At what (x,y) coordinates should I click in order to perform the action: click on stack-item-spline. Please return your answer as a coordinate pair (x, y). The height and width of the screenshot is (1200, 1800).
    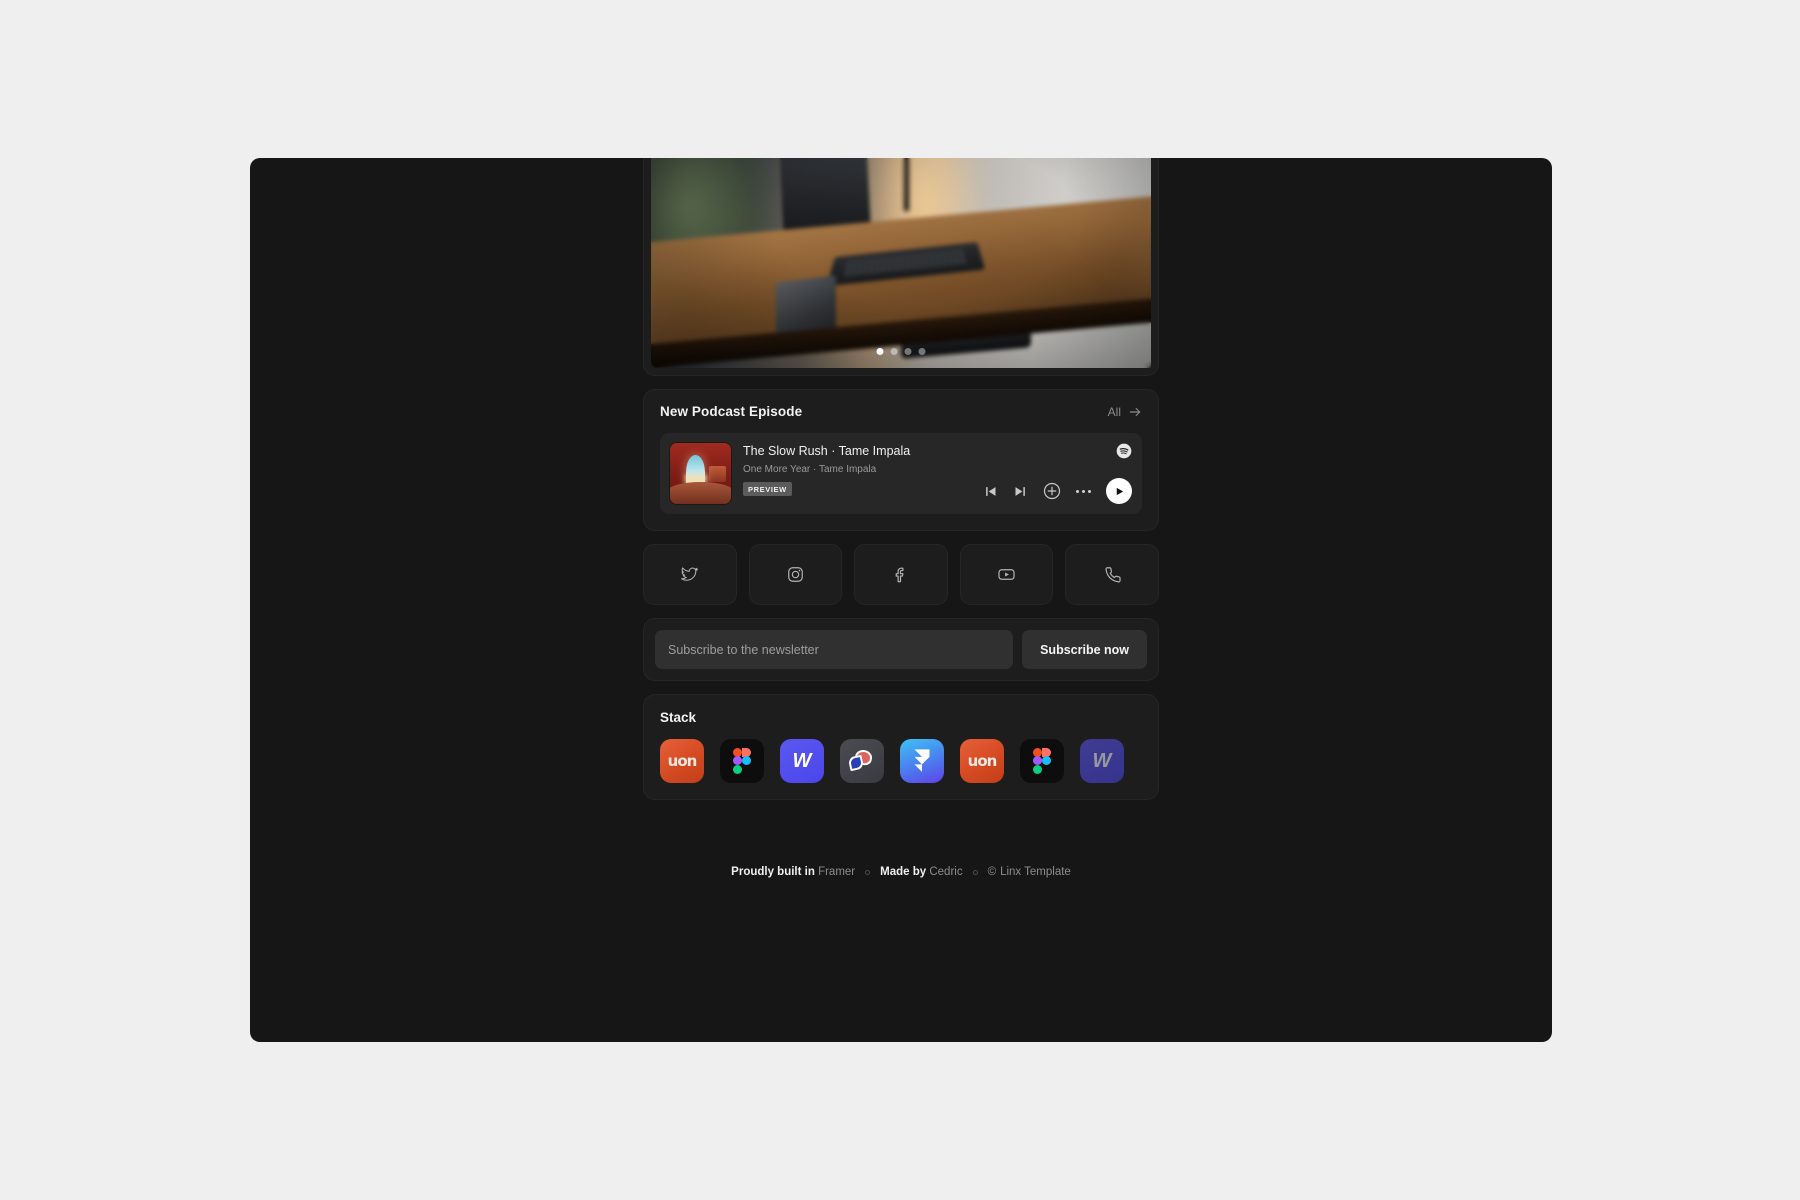
    Looking at the image, I should click on (862, 761).